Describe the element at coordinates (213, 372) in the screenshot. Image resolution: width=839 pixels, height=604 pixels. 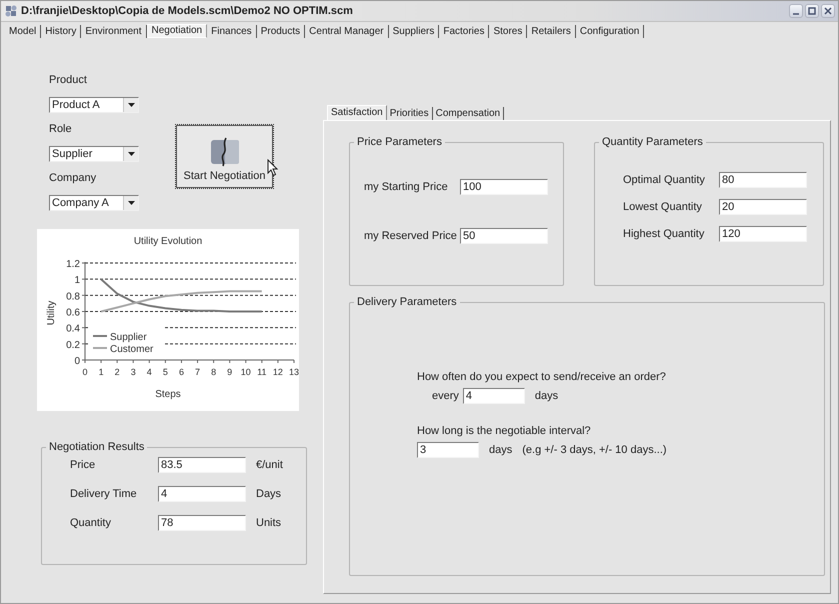
I see `tick-label: 8` at that location.